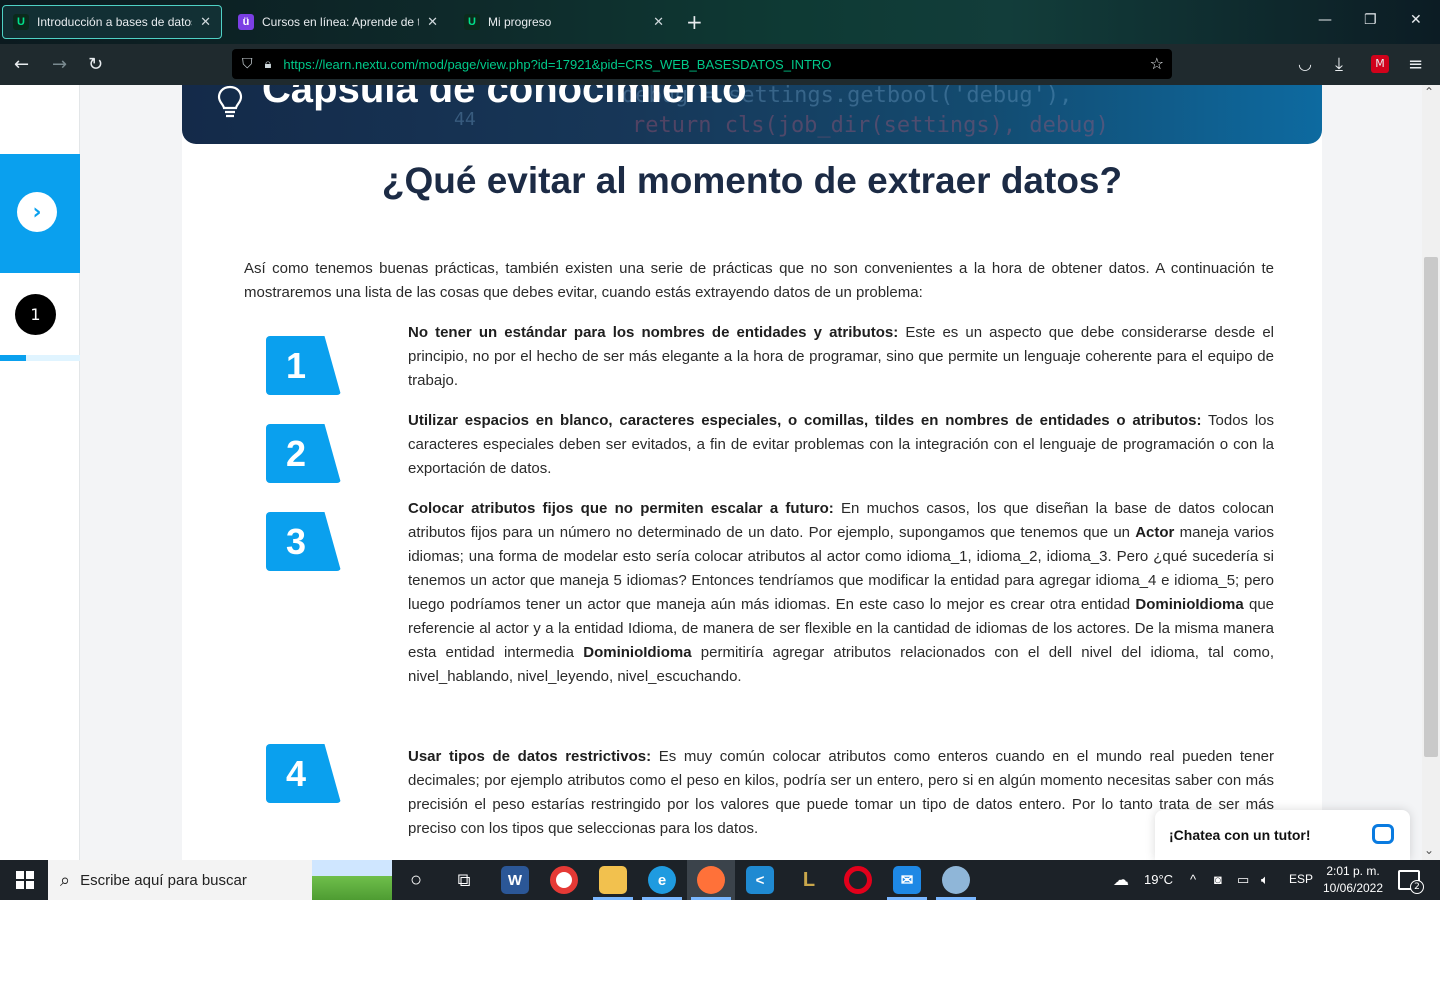  What do you see at coordinates (858, 880) in the screenshot?
I see `opera-icon` at bounding box center [858, 880].